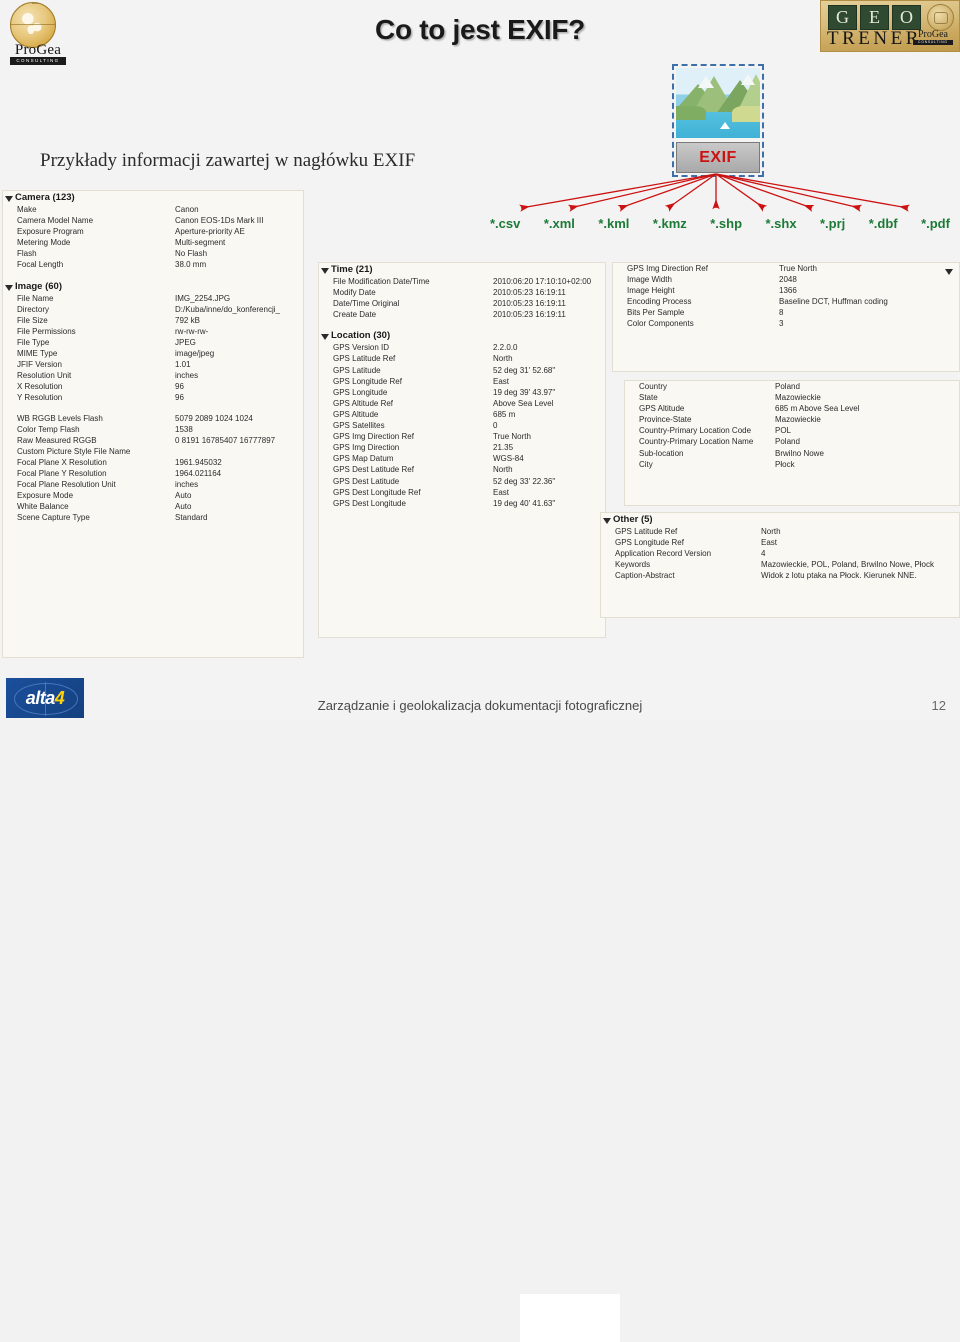 This screenshot has width=960, height=1342. What do you see at coordinates (462, 469) in the screenshot?
I see `metadata-row: GPS Dest Latitude Ref North` at bounding box center [462, 469].